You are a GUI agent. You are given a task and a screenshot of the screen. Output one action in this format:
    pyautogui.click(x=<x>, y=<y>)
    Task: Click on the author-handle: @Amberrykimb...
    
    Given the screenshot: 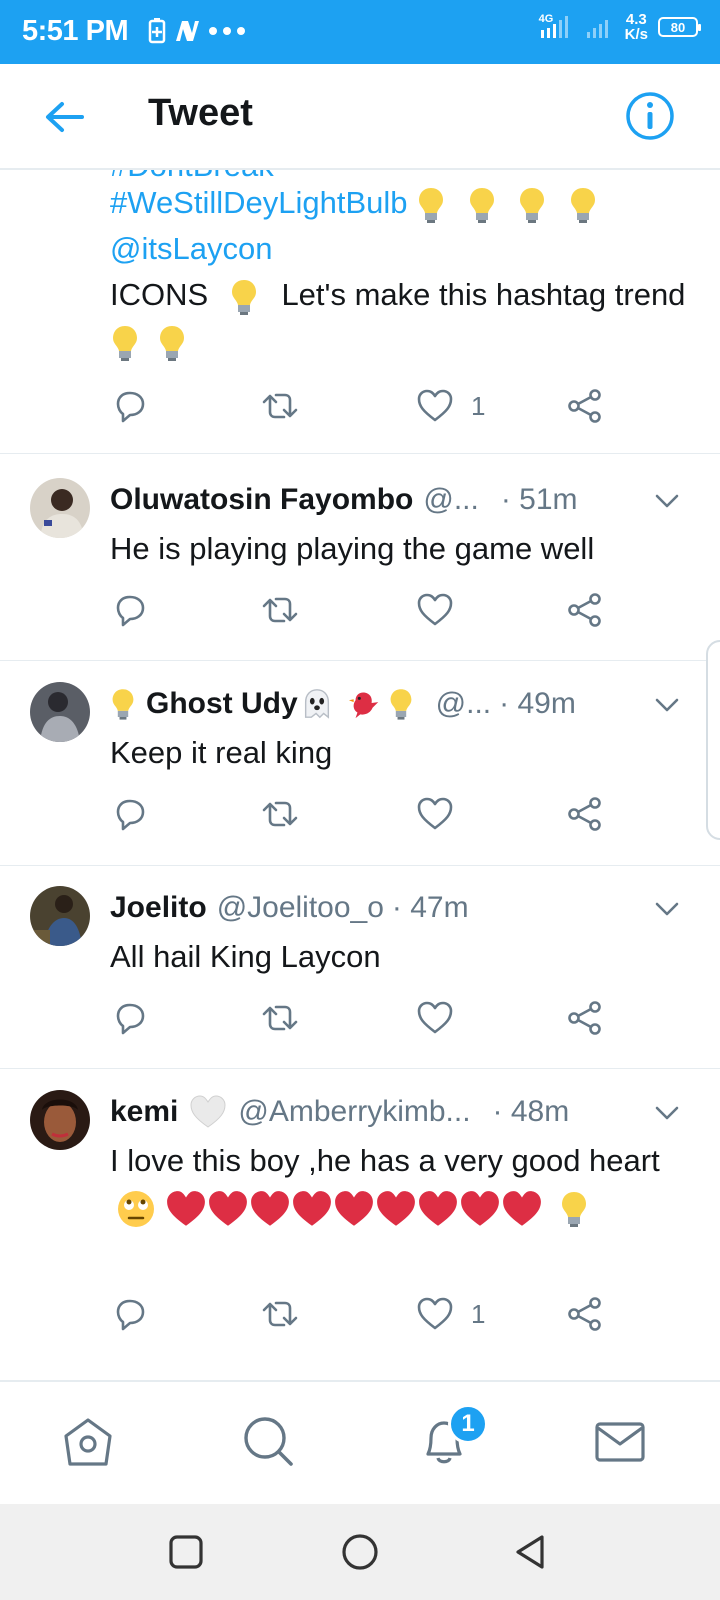 What is the action you would take?
    pyautogui.click(x=354, y=1111)
    